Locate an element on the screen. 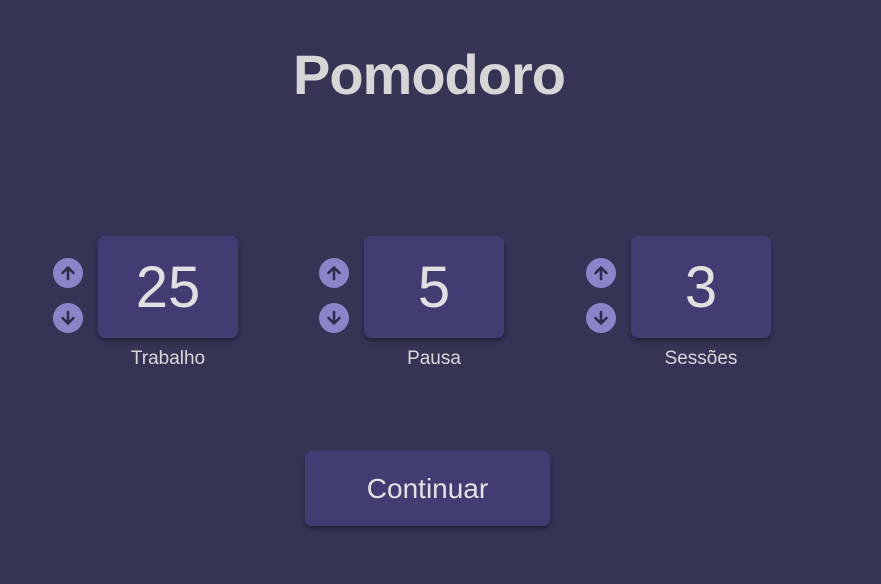  sessoes-value: 3 is located at coordinates (701, 287).